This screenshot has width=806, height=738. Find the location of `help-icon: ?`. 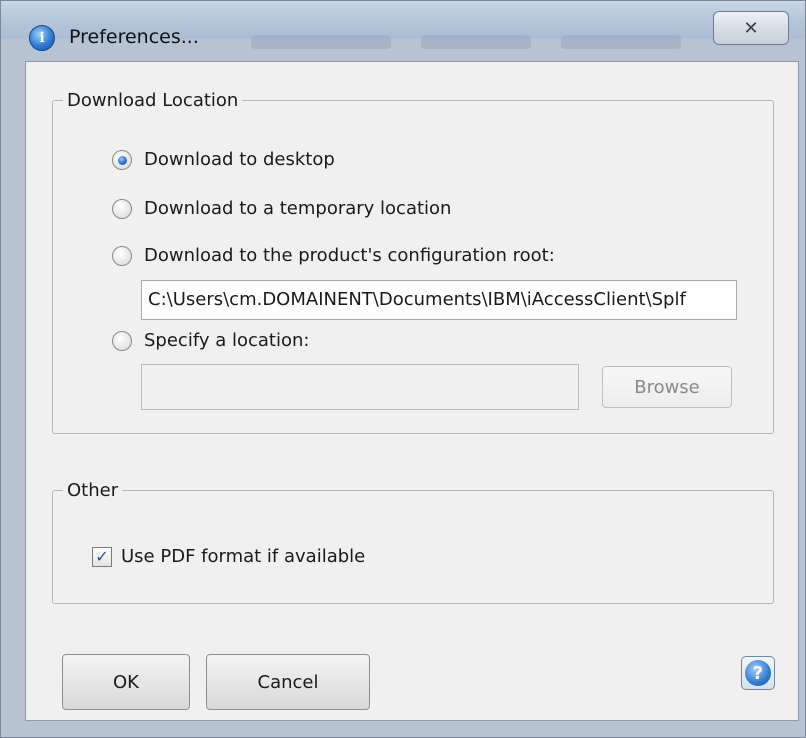

help-icon: ? is located at coordinates (758, 673).